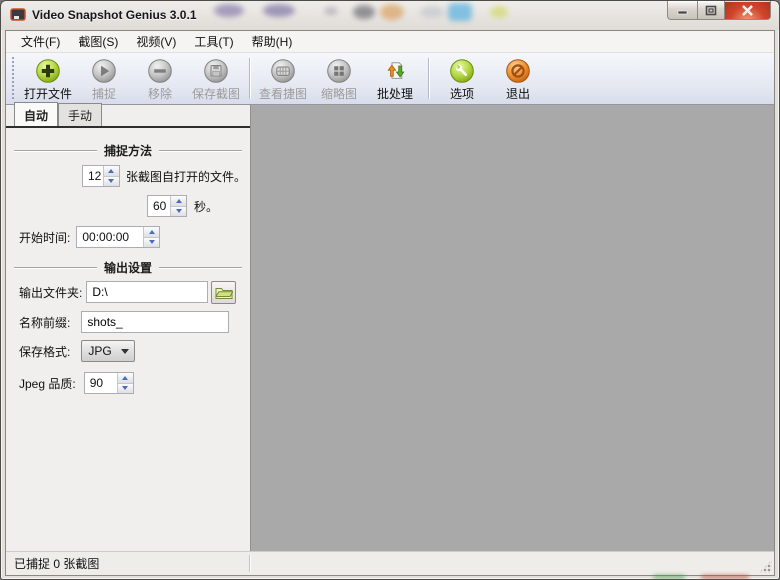 Image resolution: width=780 pixels, height=580 pixels. Describe the element at coordinates (47, 383) in the screenshot. I see `jpeg-quality-label: Jpeg 品质:` at that location.